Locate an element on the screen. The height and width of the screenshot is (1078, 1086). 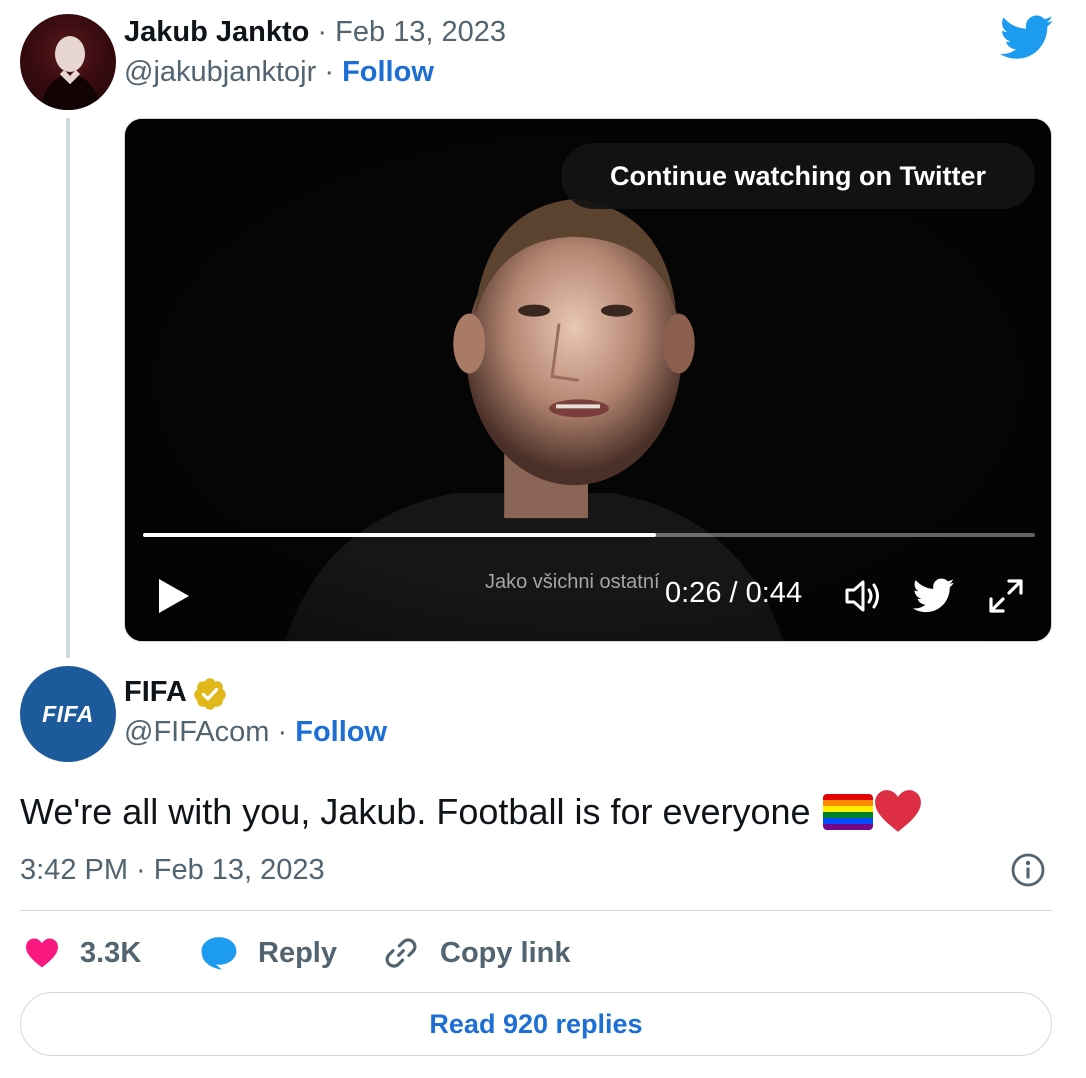
reply-bubble-icon is located at coordinates (219, 953).